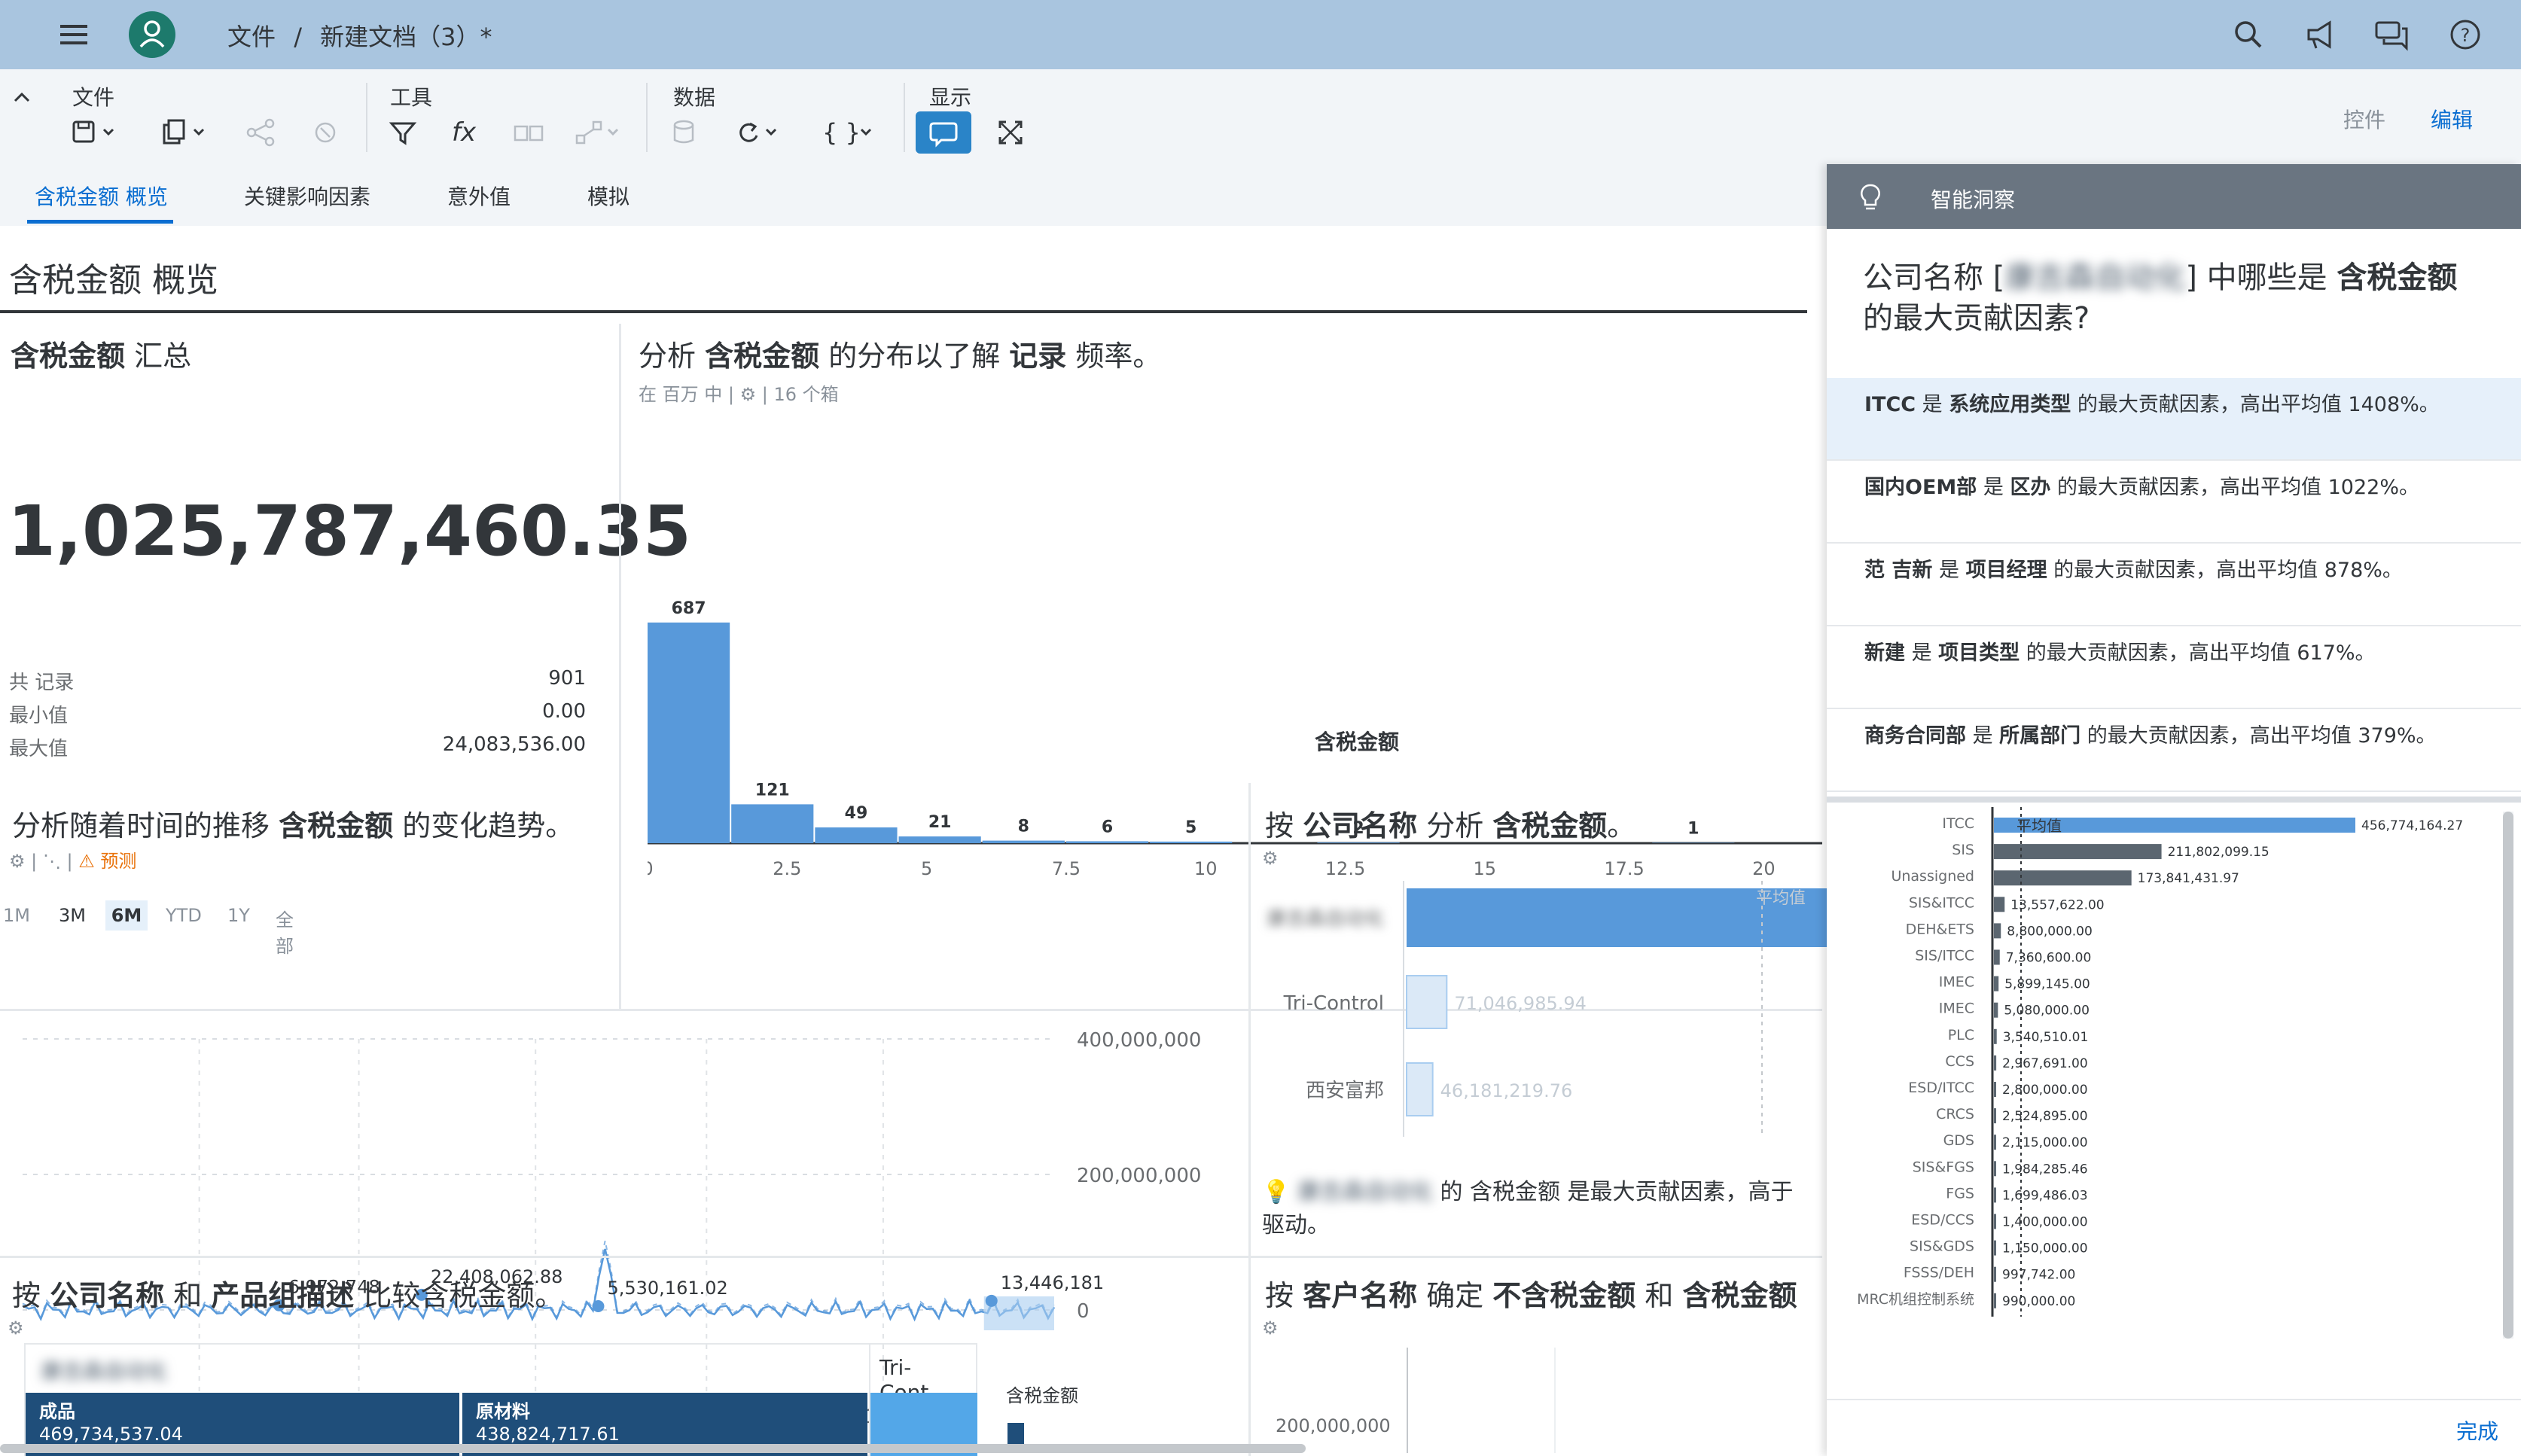 The image size is (2521, 1456). What do you see at coordinates (184, 915) in the screenshot?
I see `range-ytd: YTD` at bounding box center [184, 915].